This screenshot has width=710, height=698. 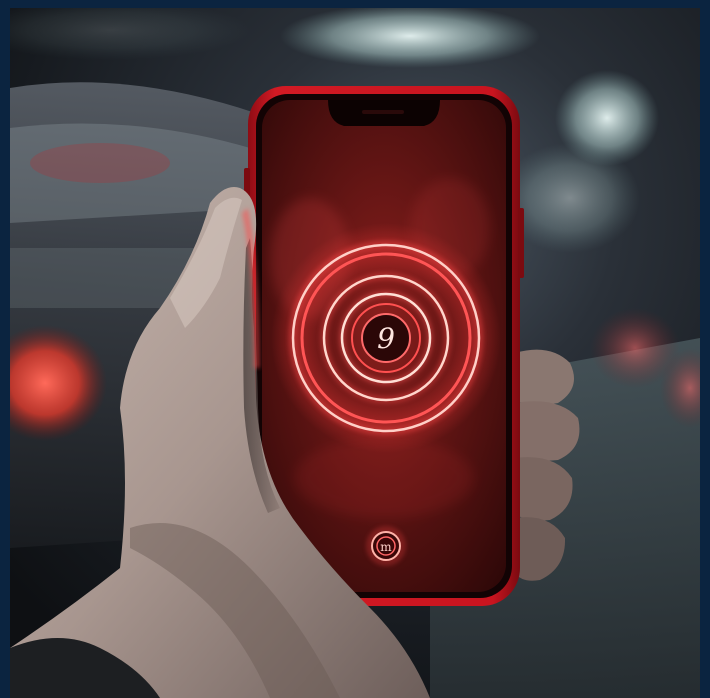 I want to click on neon-ring-icon: 9, so click(x=386, y=338).